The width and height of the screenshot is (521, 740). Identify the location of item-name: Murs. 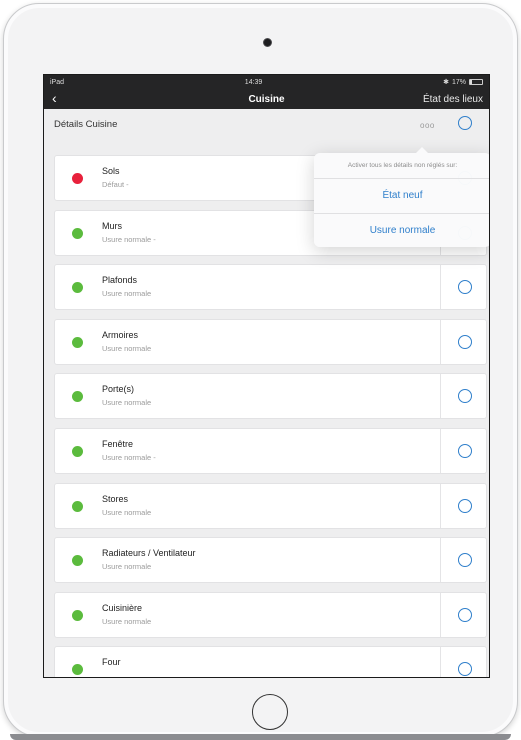
(112, 225).